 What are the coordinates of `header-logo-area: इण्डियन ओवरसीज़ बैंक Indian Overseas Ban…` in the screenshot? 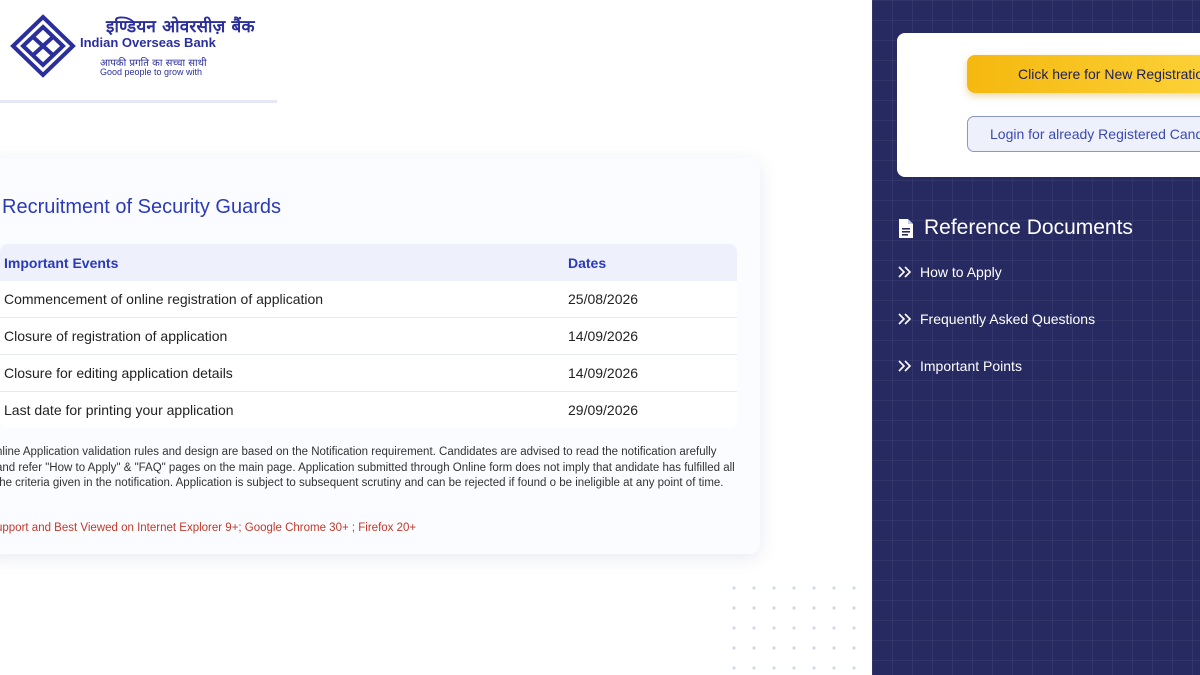 It's located at (138, 51).